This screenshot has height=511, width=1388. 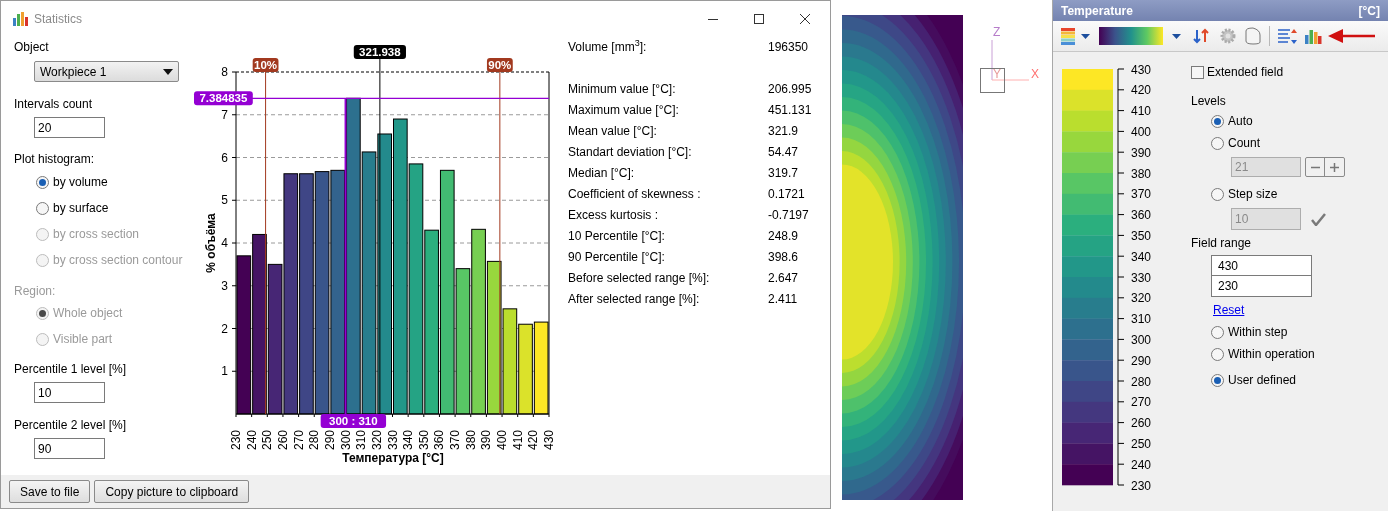 I want to click on stat-value: 2.411, so click(x=783, y=299).